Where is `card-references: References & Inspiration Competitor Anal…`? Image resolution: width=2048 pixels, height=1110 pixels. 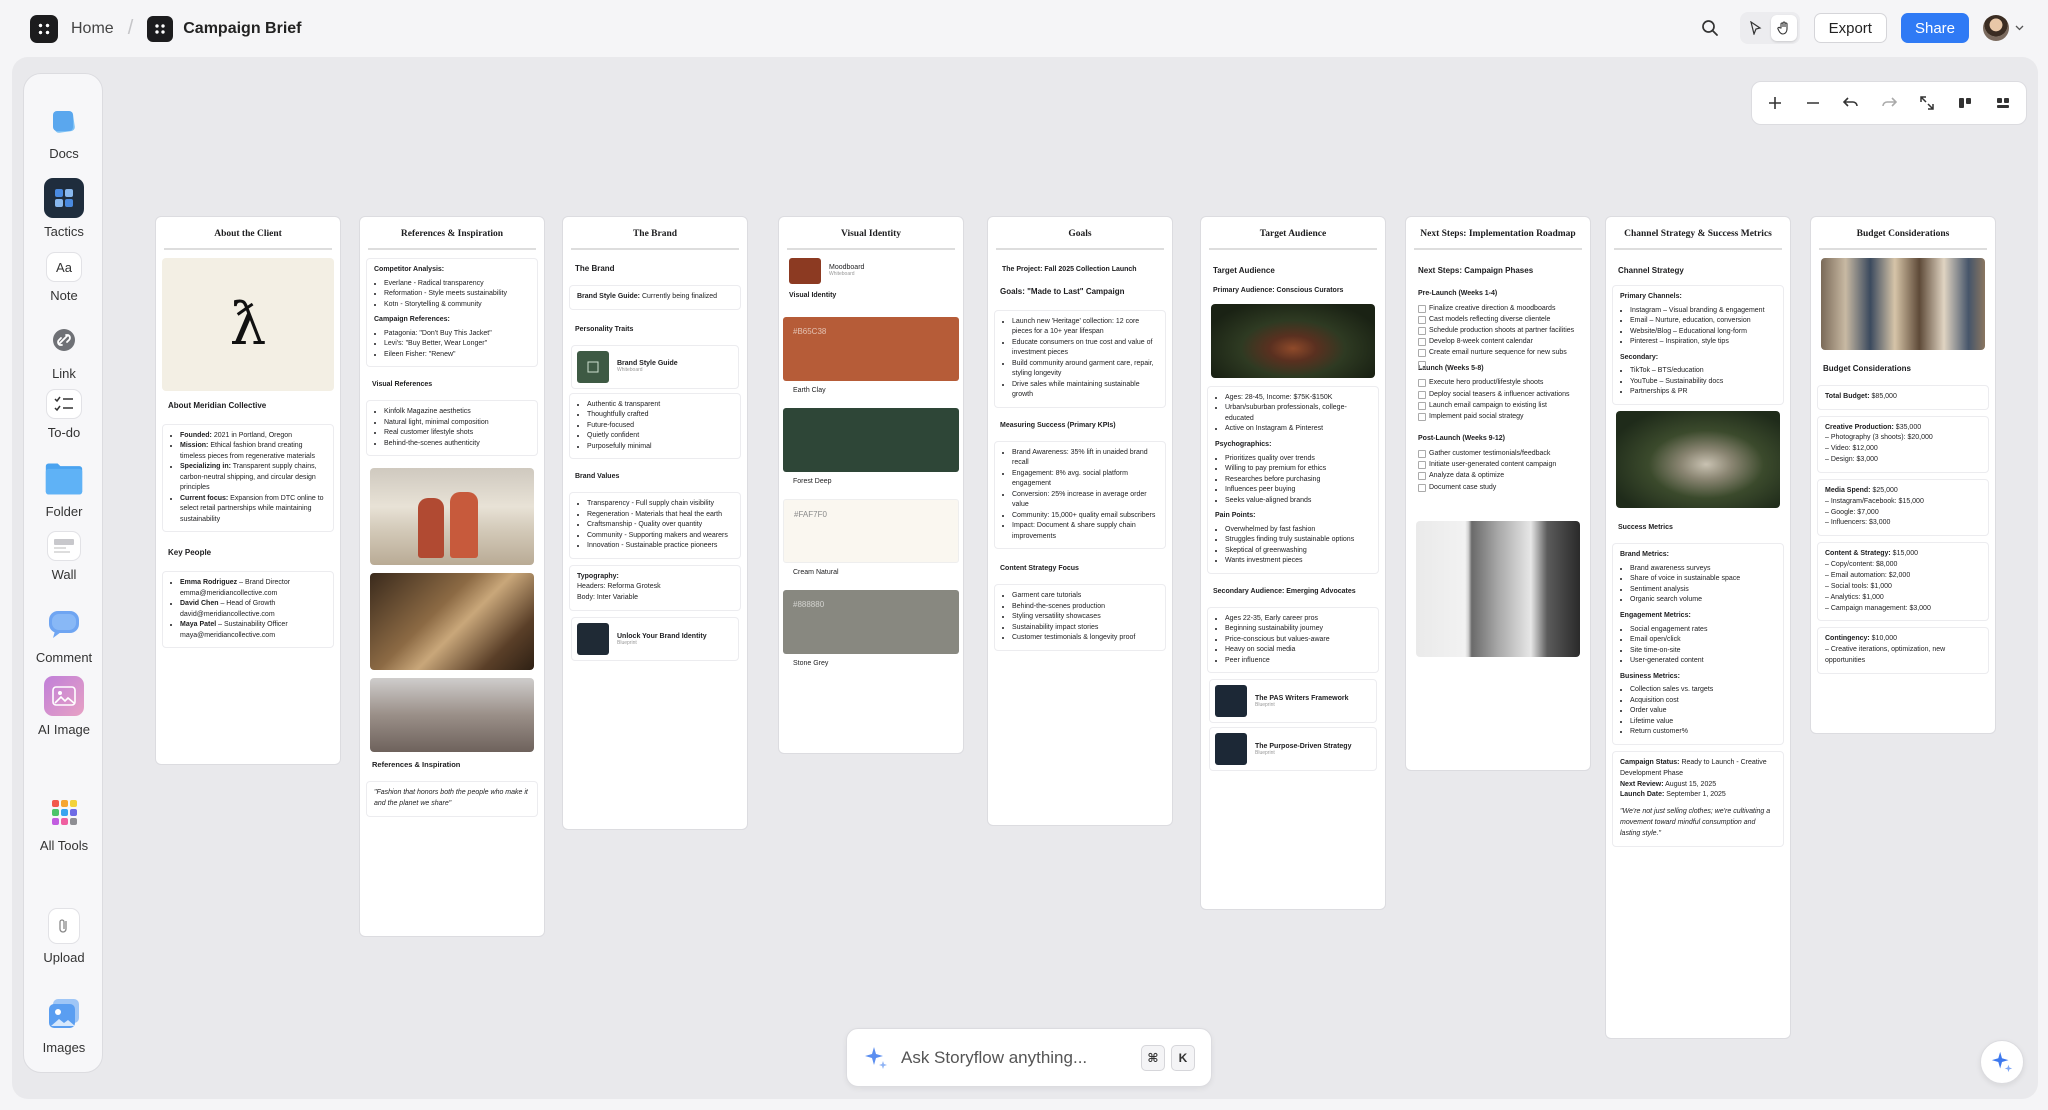 card-references: References & Inspiration Competitor Anal… is located at coordinates (452, 576).